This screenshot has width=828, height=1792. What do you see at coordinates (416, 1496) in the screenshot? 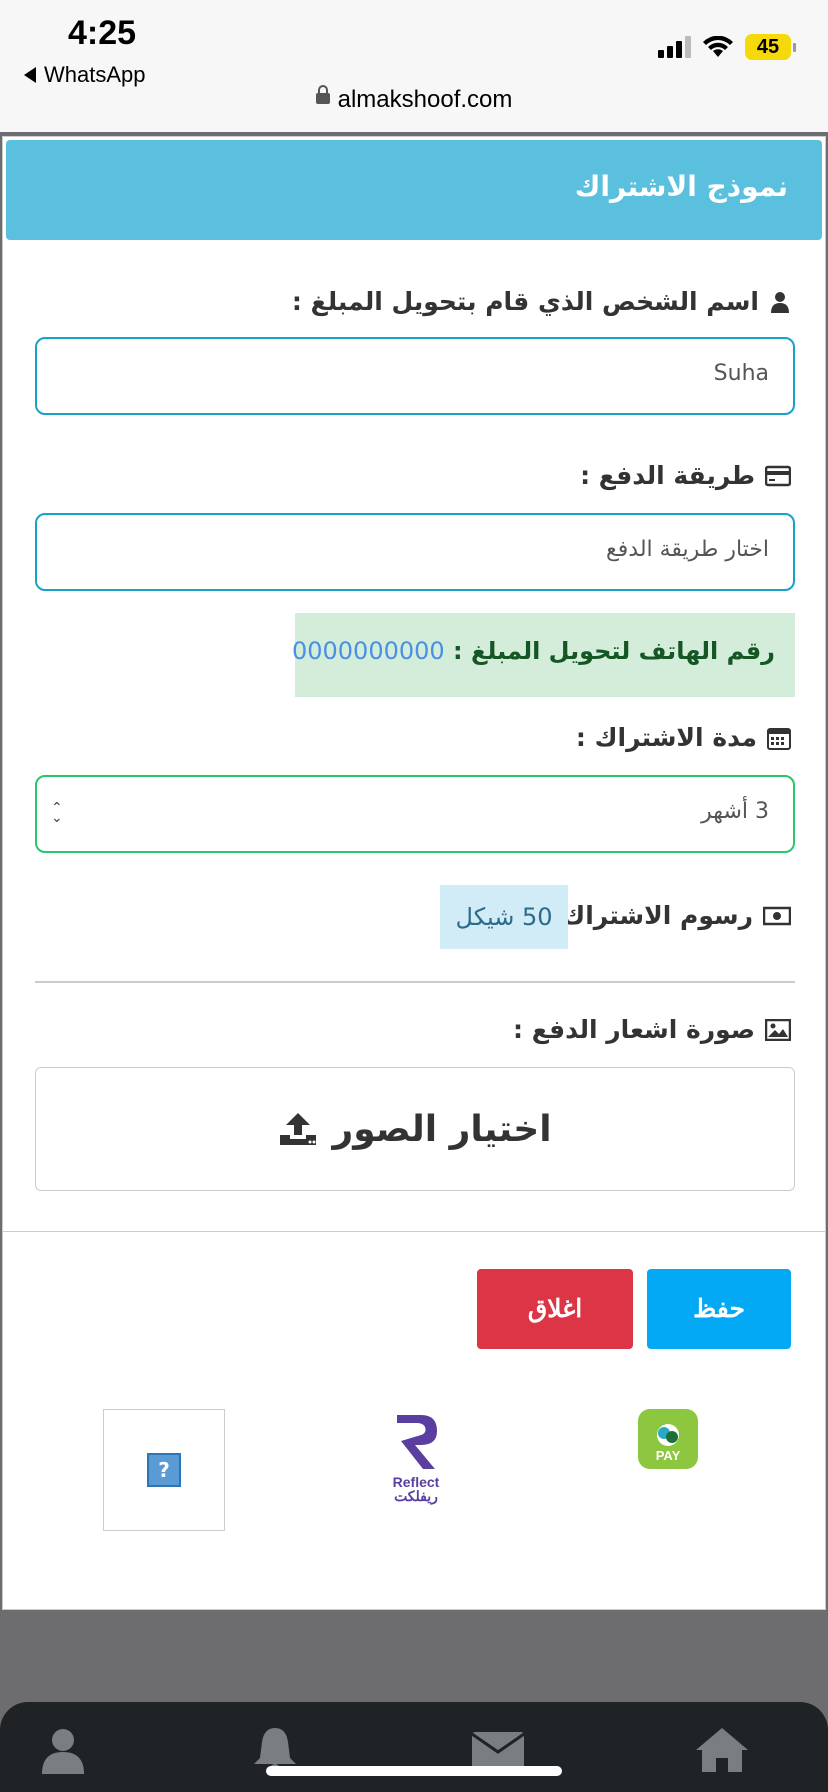
I see `reflect-ar: ريفلكت` at bounding box center [416, 1496].